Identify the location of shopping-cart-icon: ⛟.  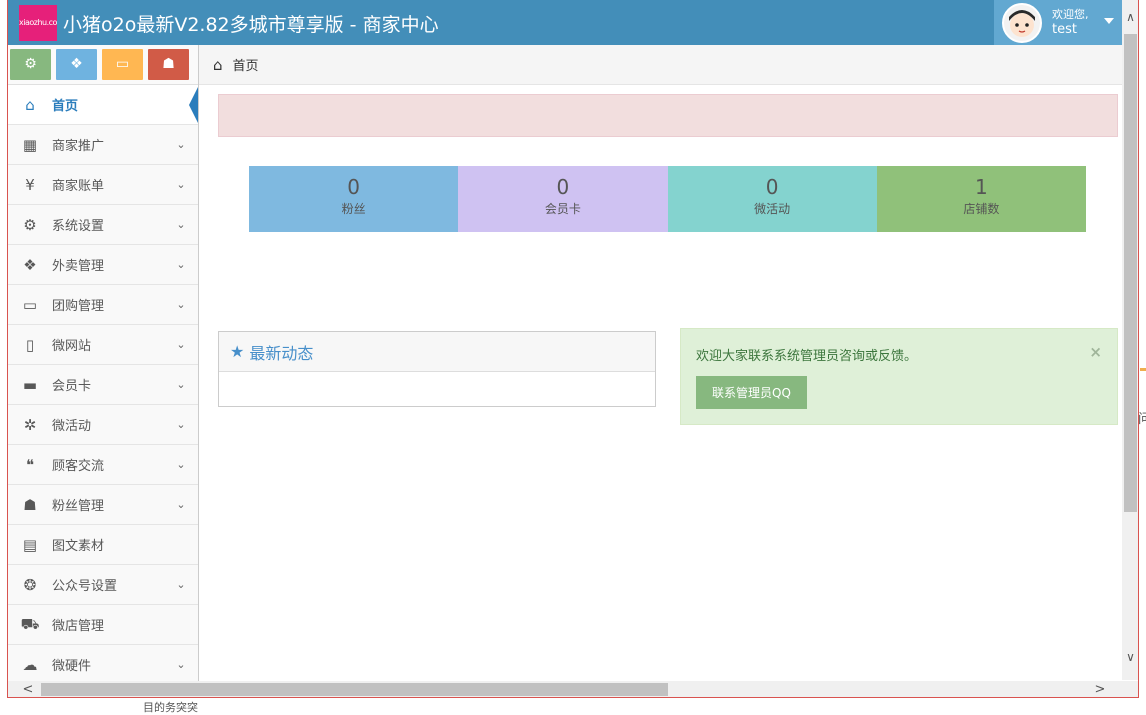
(30, 623).